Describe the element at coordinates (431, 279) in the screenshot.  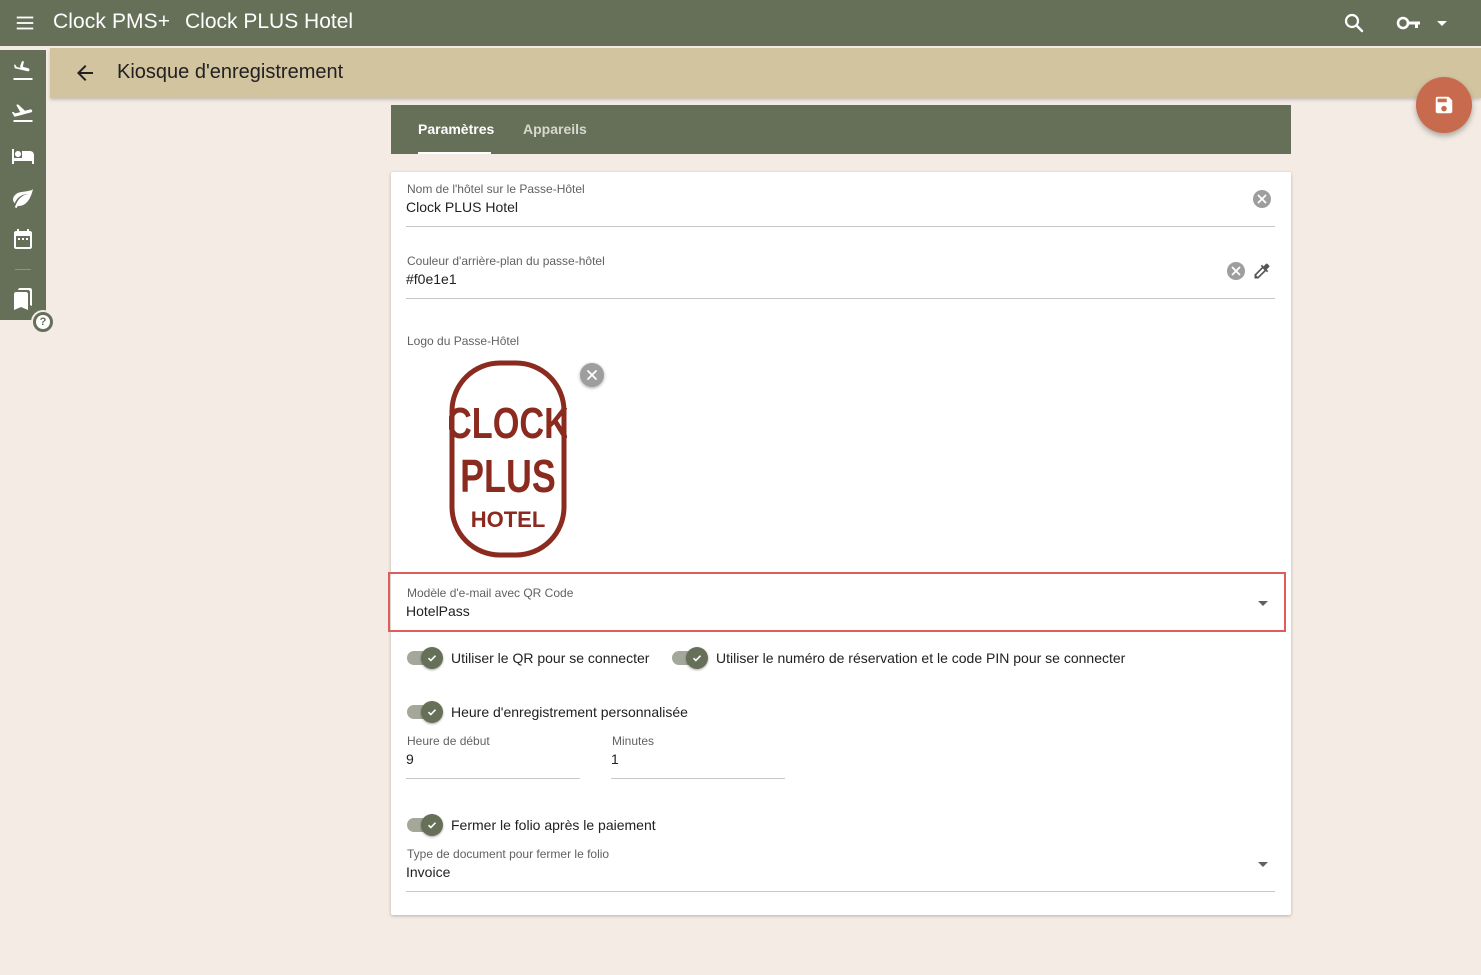
I see `field-value: #f0e1e1` at that location.